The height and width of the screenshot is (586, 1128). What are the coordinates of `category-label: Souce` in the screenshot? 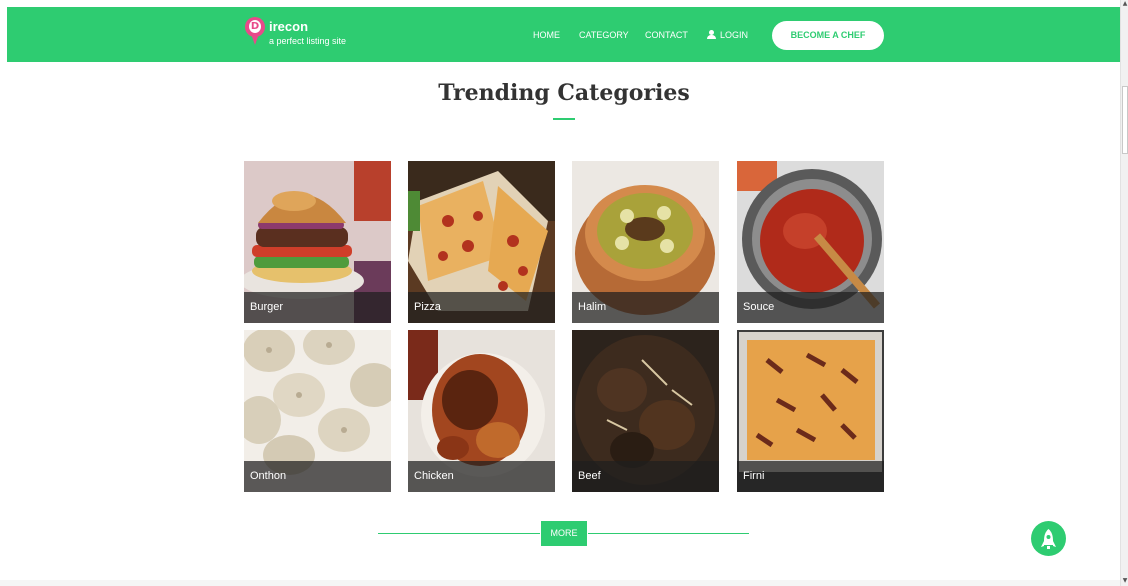 It's located at (810, 307).